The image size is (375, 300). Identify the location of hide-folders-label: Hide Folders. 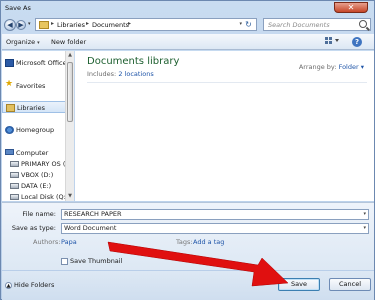
(34, 285).